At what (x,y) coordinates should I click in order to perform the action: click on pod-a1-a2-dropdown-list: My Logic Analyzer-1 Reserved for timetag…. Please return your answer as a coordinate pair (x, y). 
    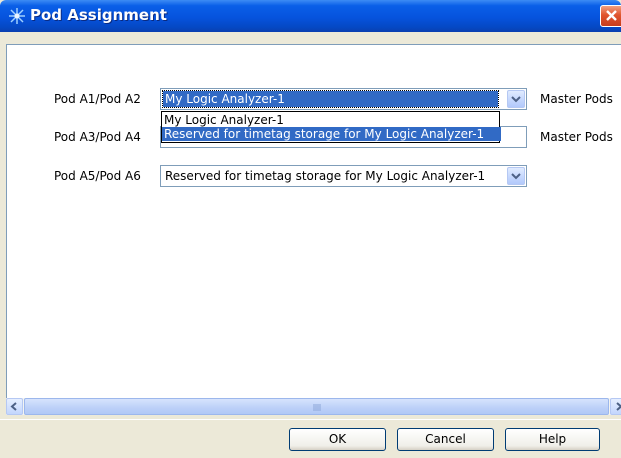
    Looking at the image, I should click on (331, 127).